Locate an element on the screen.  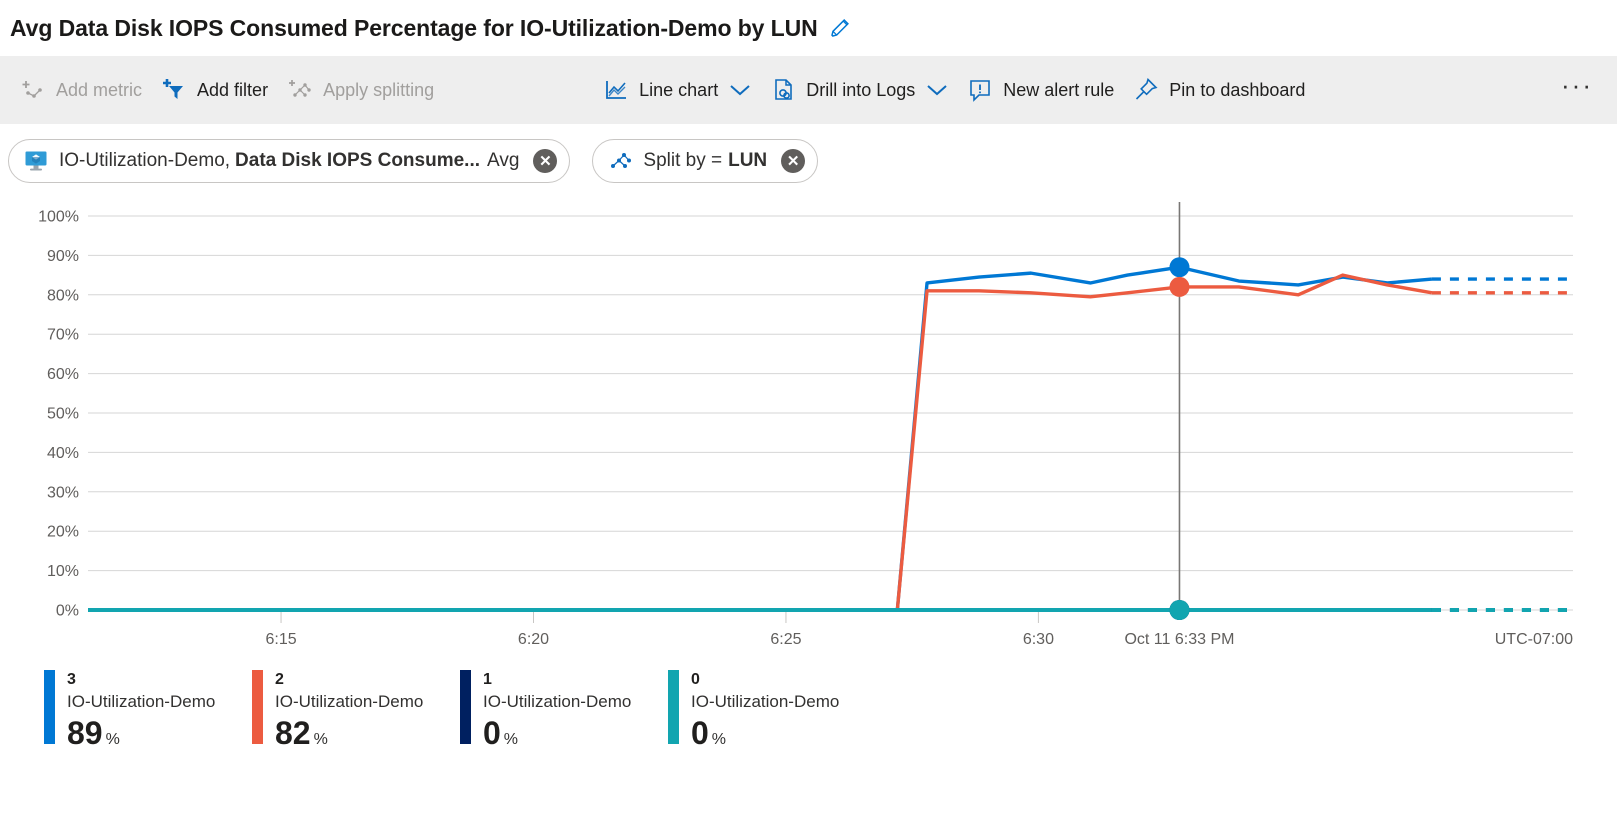
legend-item-2: 2 IO-Utilization-Demo 82% is located at coordinates (356, 714).